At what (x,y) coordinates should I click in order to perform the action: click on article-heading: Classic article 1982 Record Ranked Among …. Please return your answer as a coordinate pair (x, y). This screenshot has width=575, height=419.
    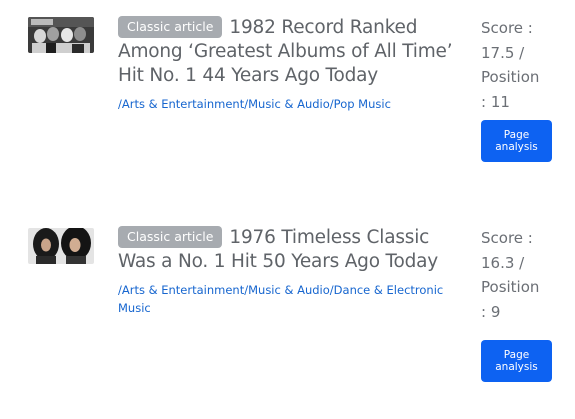
    Looking at the image, I should click on (290, 52).